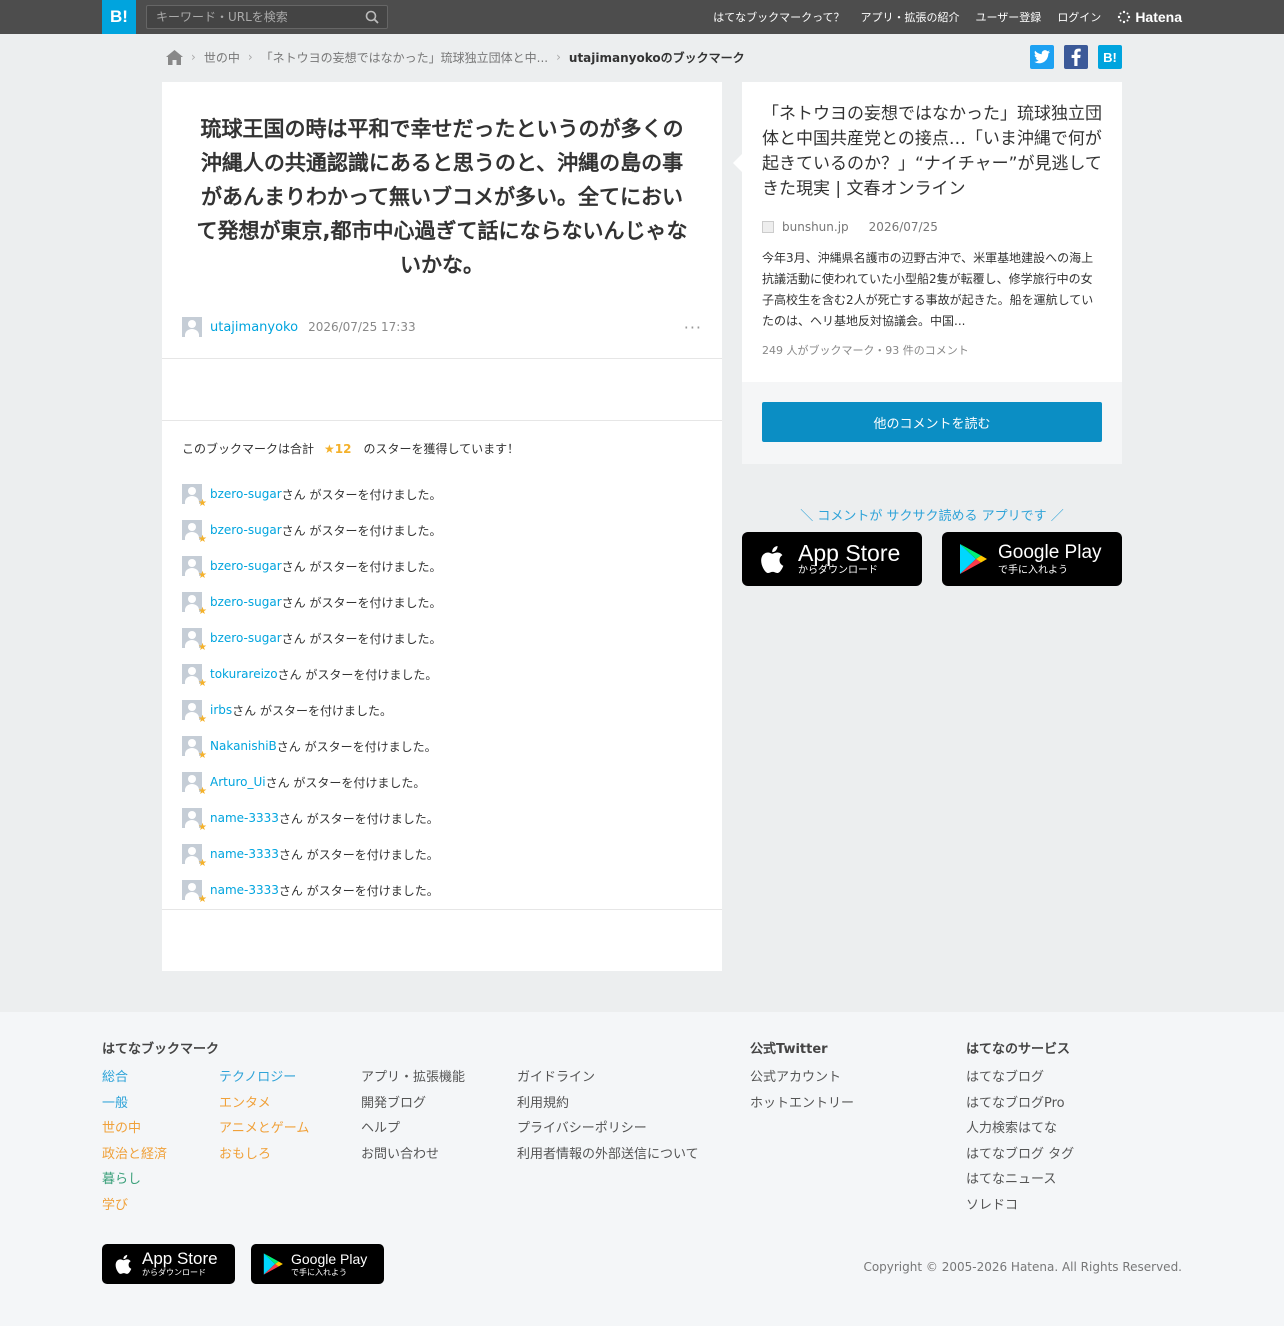 The image size is (1284, 1326). What do you see at coordinates (413, 1078) in the screenshot?
I see `footer-link: アプリ・拡張機能` at bounding box center [413, 1078].